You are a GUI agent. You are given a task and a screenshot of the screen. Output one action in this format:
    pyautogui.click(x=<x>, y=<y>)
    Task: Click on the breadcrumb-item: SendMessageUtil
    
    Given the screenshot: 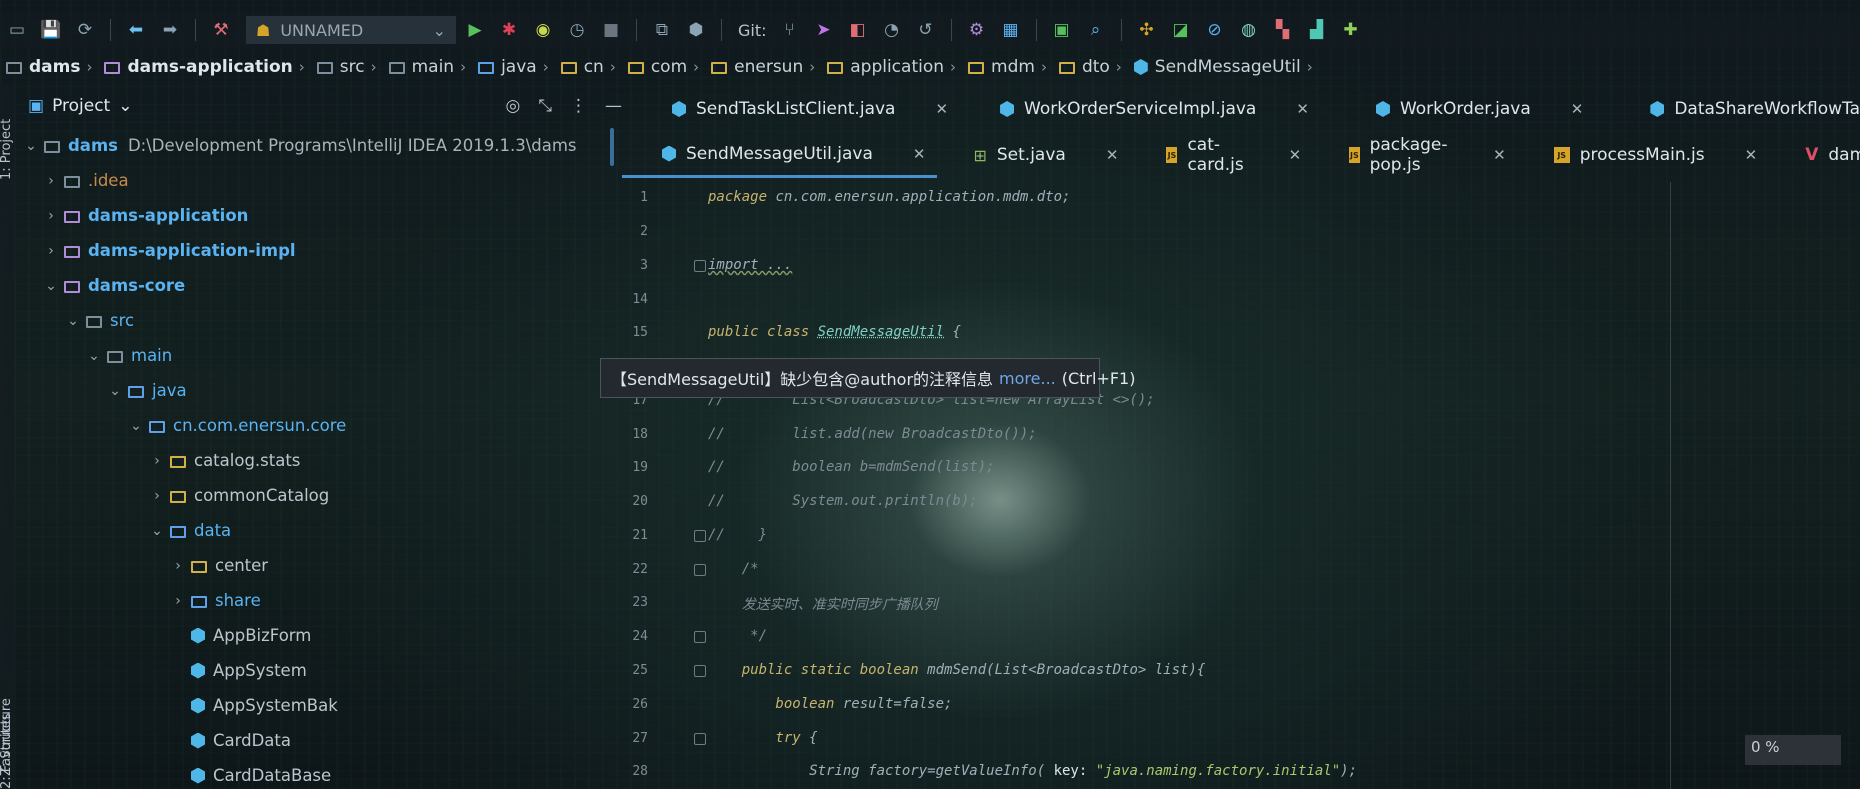 What is the action you would take?
    pyautogui.click(x=1217, y=67)
    